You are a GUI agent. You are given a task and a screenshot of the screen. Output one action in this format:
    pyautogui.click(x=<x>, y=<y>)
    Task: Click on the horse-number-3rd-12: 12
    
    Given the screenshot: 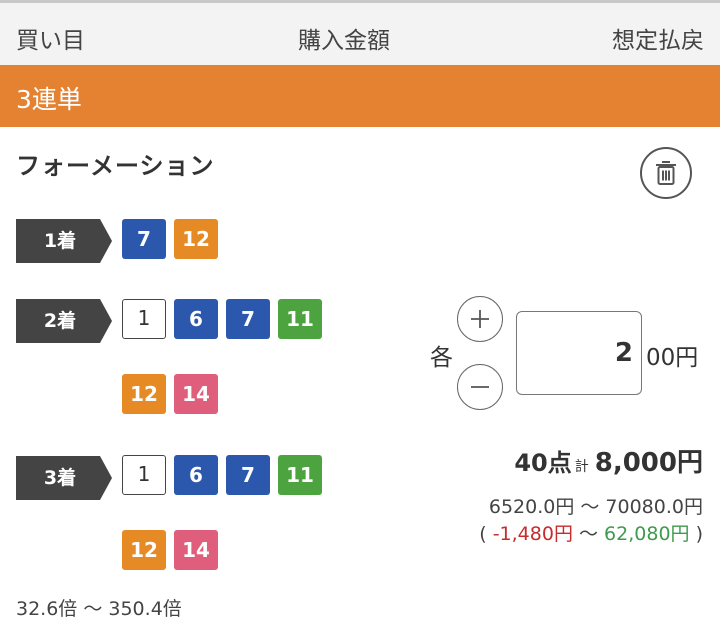 What is the action you would take?
    pyautogui.click(x=144, y=550)
    